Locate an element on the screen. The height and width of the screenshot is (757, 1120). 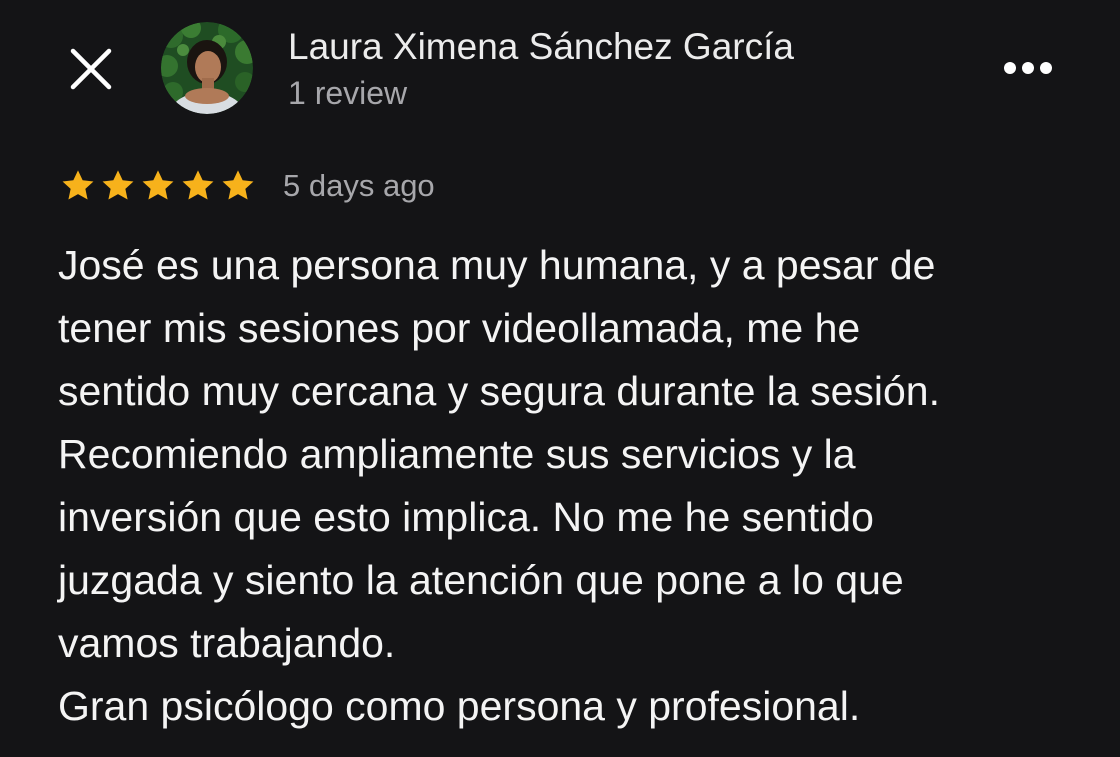
more-options-button is located at coordinates (1028, 68).